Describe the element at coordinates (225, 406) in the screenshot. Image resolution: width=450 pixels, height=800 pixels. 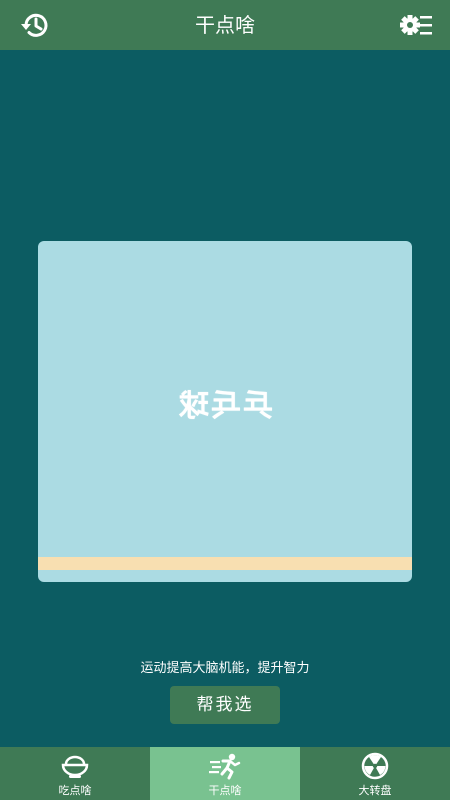
I see `result-text: 乒乓球` at that location.